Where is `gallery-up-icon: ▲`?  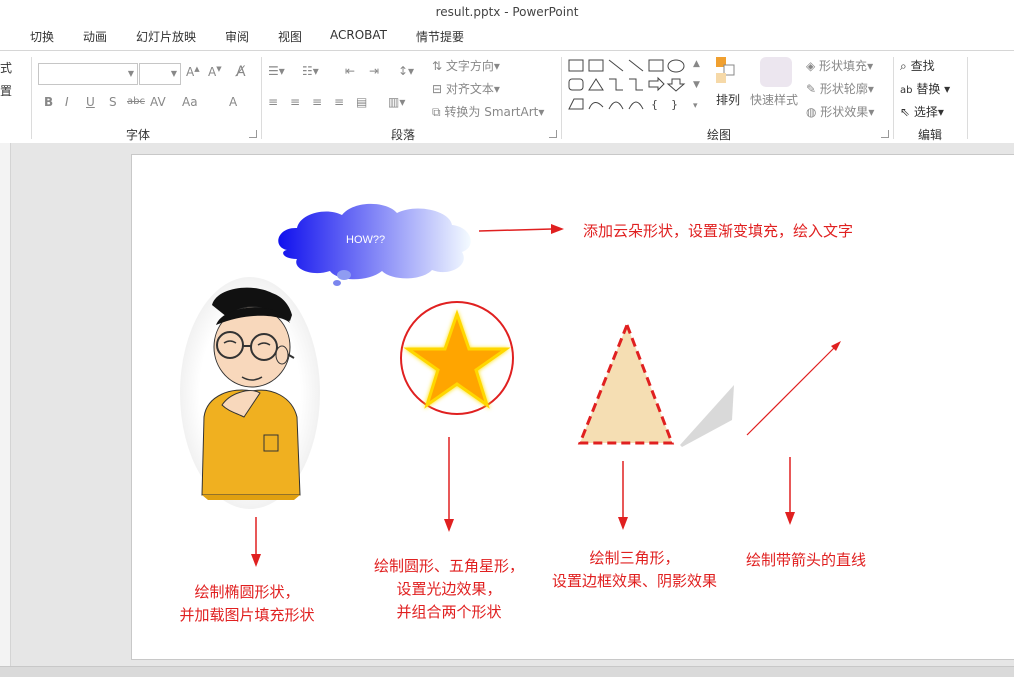 gallery-up-icon: ▲ is located at coordinates (696, 64).